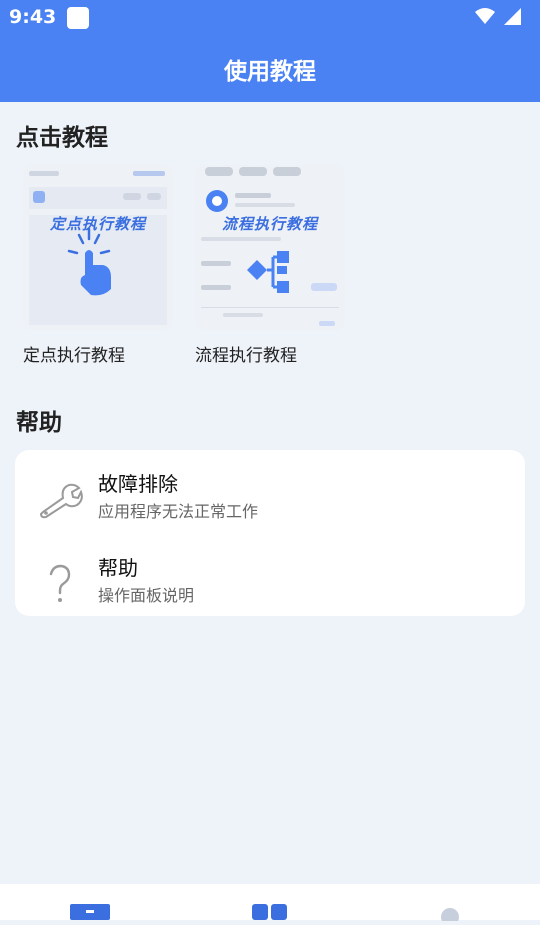 This screenshot has height=925, width=540. I want to click on help-item-title: 故障排除, so click(138, 484).